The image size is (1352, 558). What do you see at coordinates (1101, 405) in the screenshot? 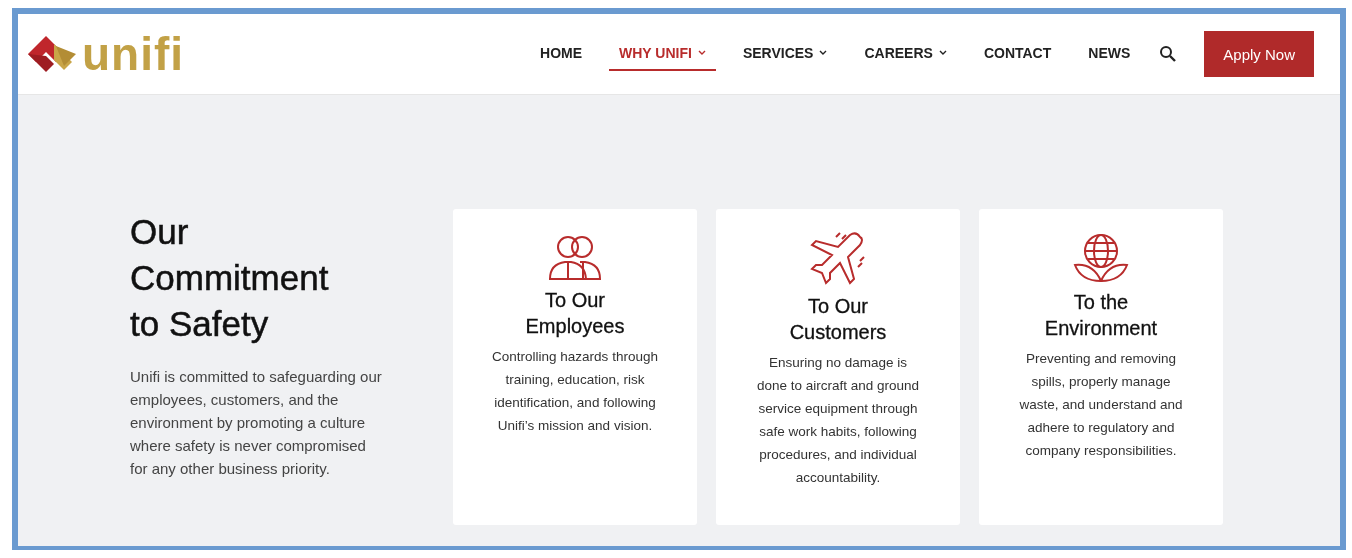
I see `card-description: Preventing and removing spills, properly manage waste, and understand and adhere to regulatory and company responsibilities.` at bounding box center [1101, 405].